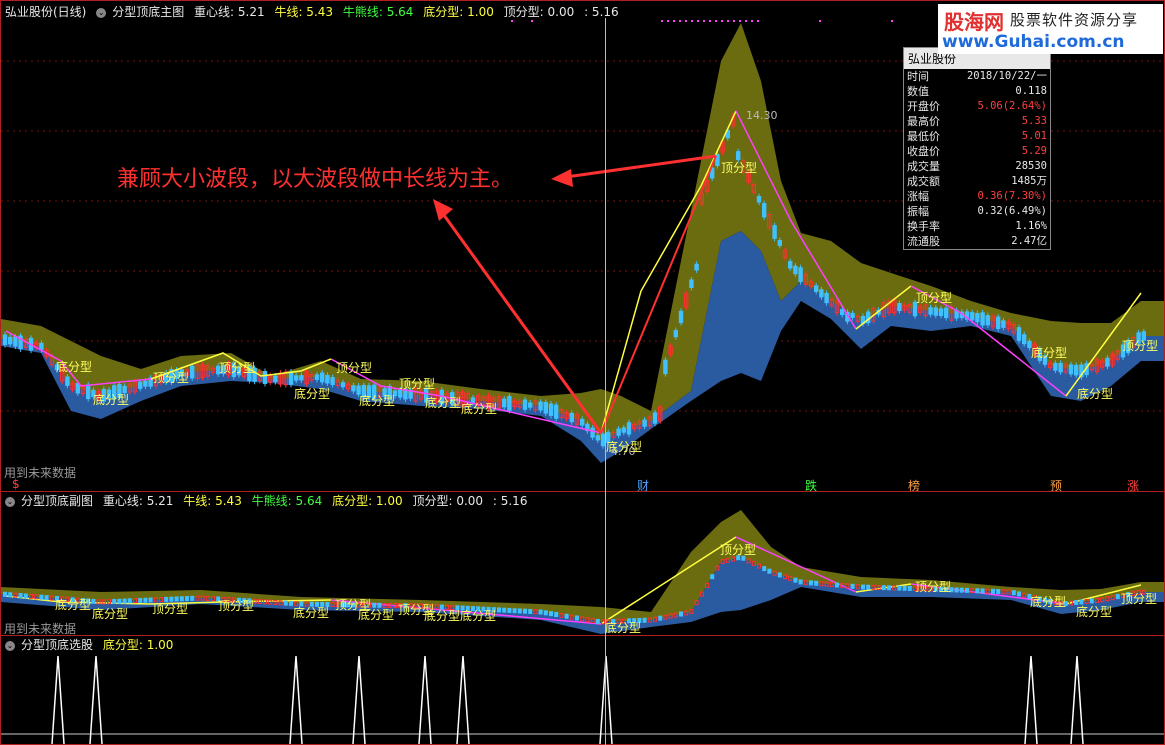  What do you see at coordinates (1034, 121) in the screenshot?
I see `info-value: 5.33` at bounding box center [1034, 121].